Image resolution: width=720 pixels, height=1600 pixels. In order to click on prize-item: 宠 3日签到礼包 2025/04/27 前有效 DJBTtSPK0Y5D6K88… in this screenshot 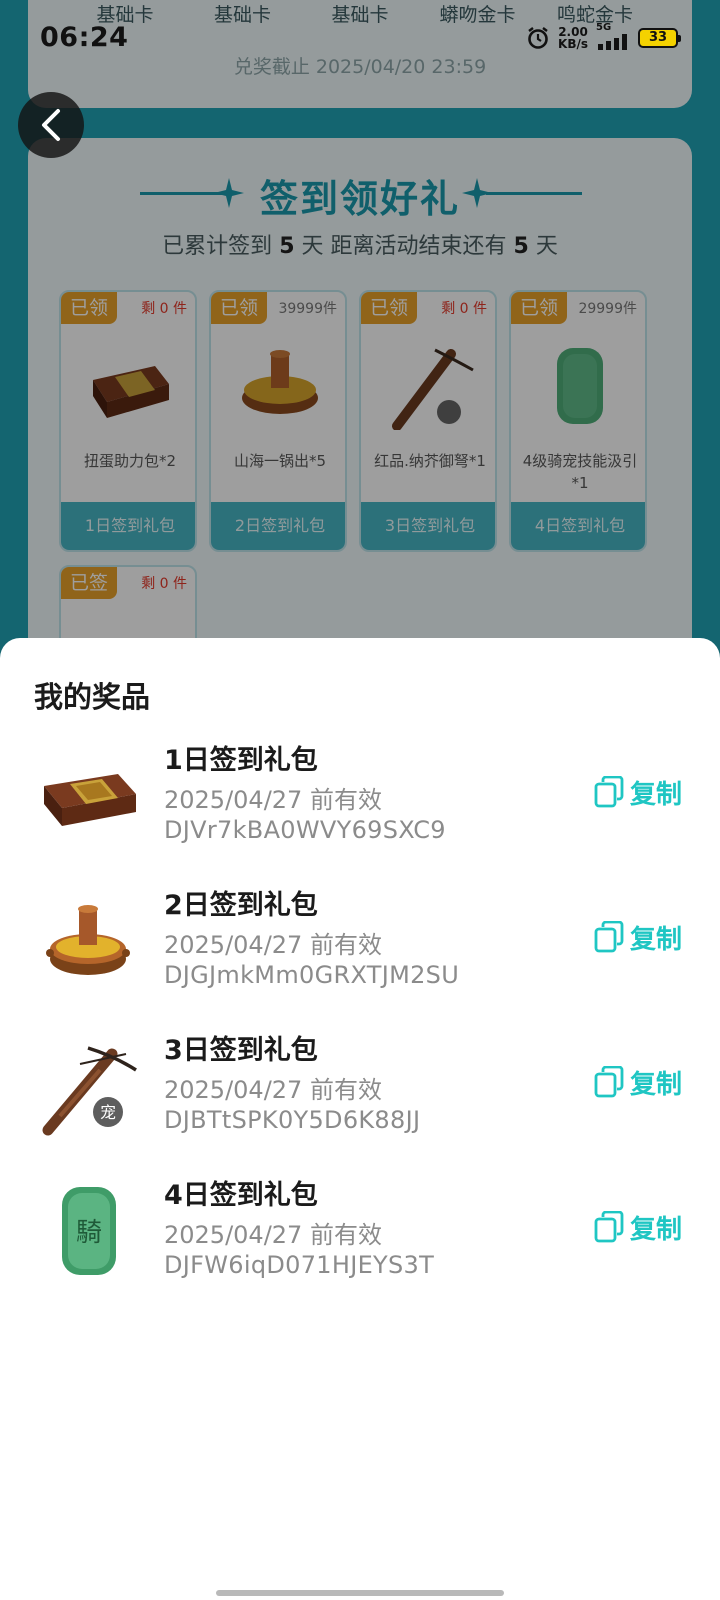, I will do `click(360, 1088)`.